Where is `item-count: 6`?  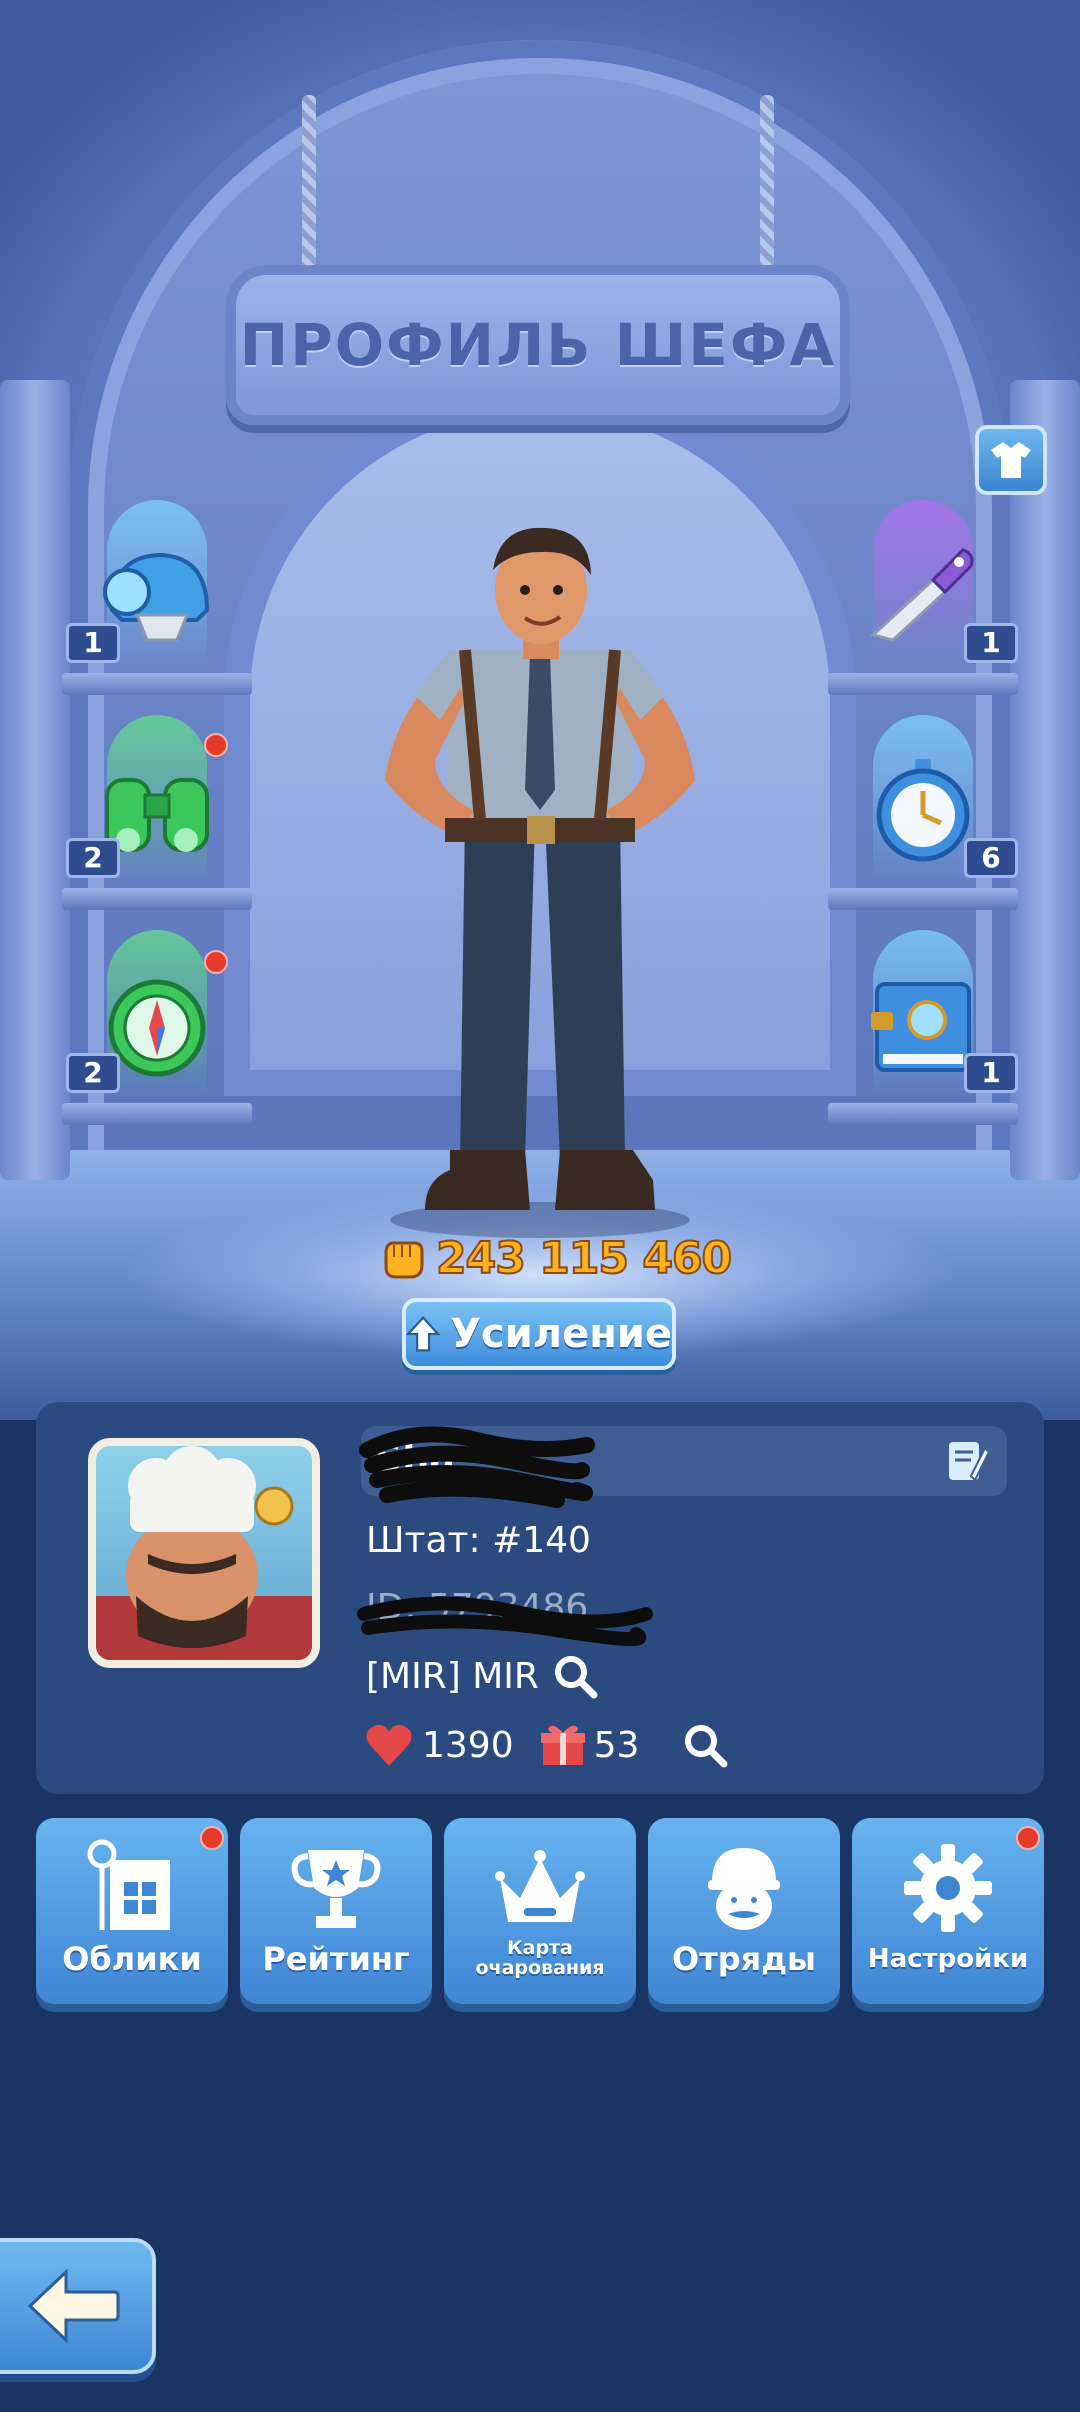 item-count: 6 is located at coordinates (991, 858).